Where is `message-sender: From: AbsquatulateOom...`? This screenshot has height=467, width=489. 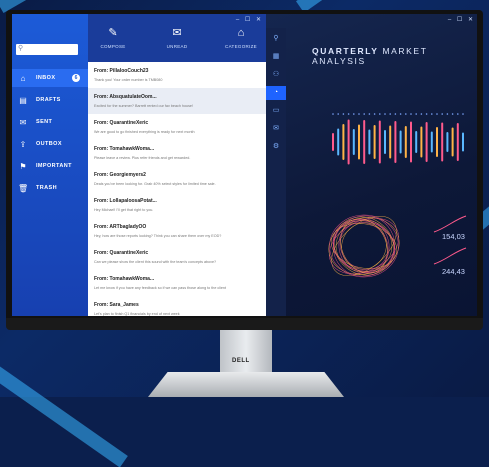 message-sender: From: AbsquatulateOom... is located at coordinates (125, 97).